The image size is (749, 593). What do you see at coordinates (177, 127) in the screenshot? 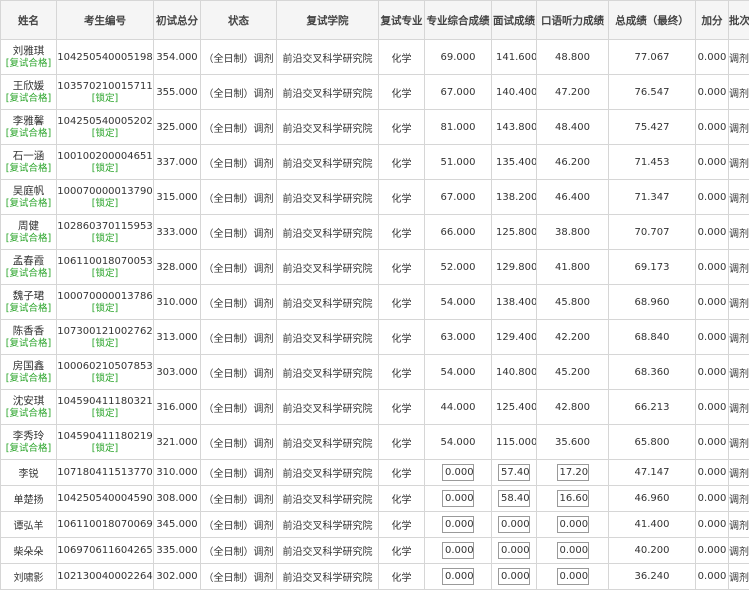
I see `initial-score-cell: 325.000` at bounding box center [177, 127].